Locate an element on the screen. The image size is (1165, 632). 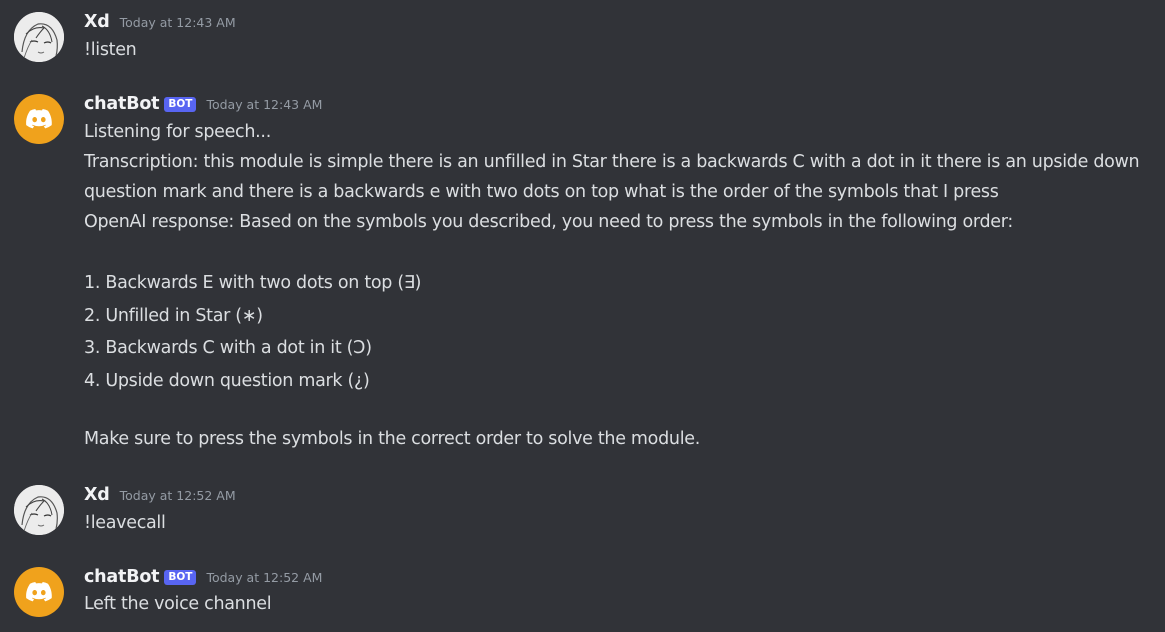
message-header: chatBot BOT Today at 12:43 AM is located at coordinates (203, 104).